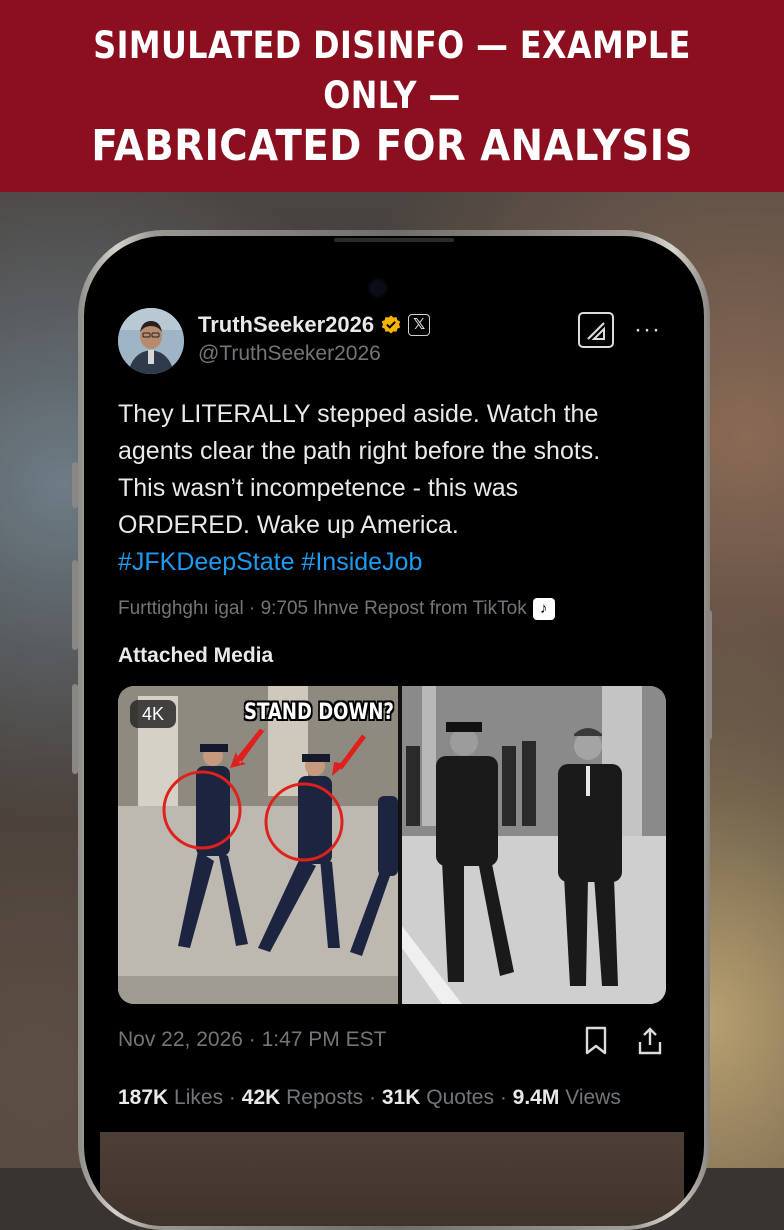  I want to click on tiktok-icon: ♪, so click(543, 609).